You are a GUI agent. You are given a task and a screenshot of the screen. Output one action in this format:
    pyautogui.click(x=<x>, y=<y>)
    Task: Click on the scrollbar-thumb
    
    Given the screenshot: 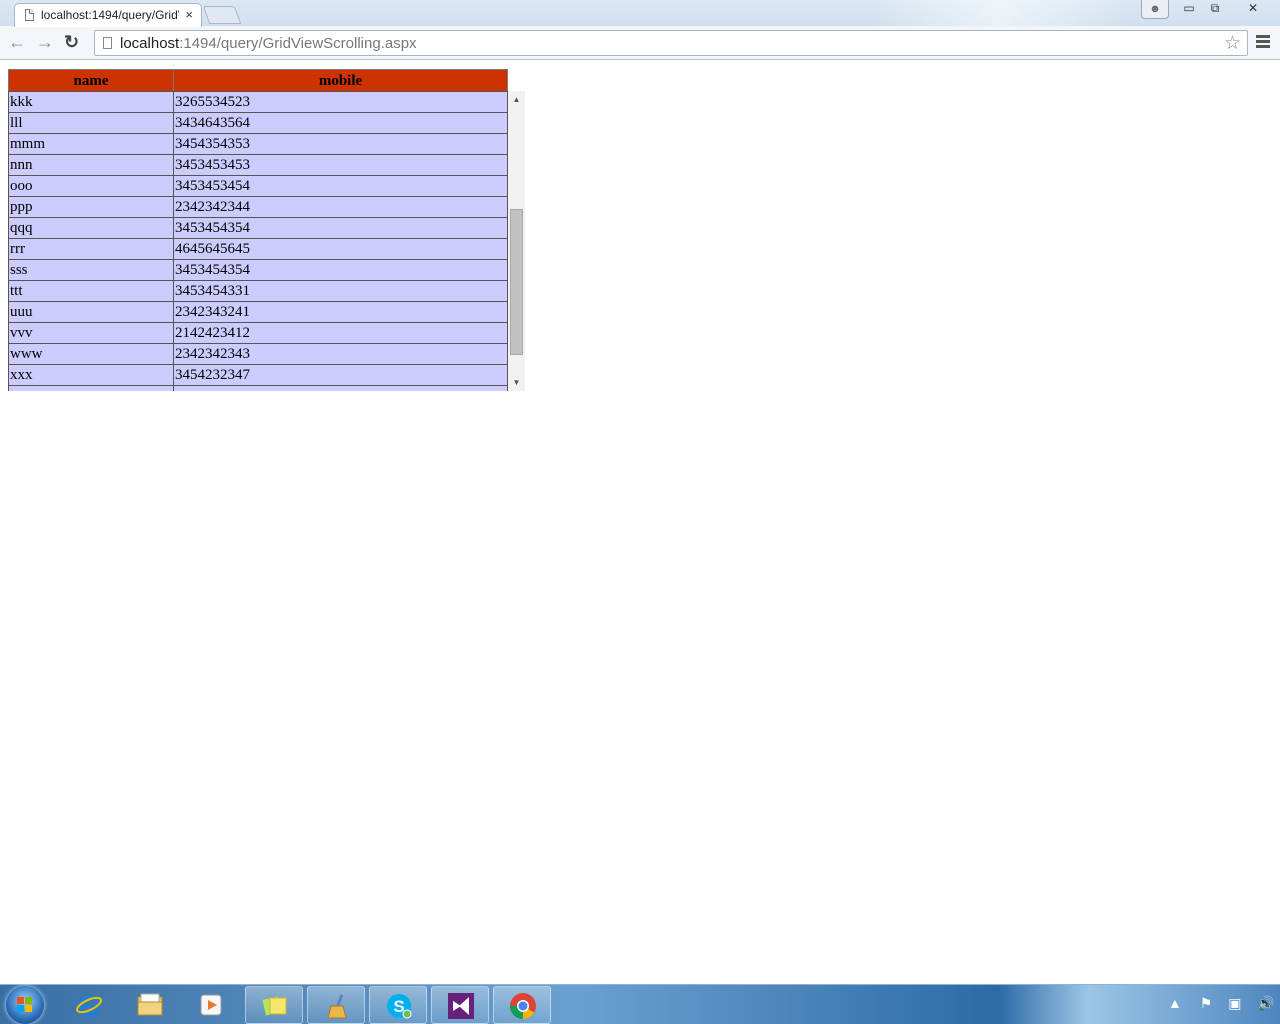 What is the action you would take?
    pyautogui.click(x=516, y=282)
    